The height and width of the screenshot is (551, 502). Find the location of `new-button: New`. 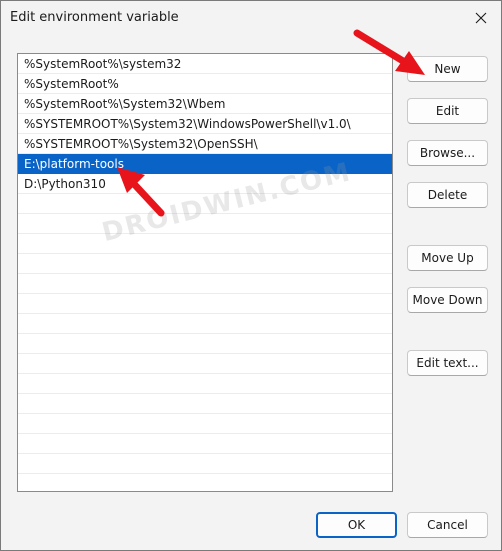

new-button: New is located at coordinates (447, 69).